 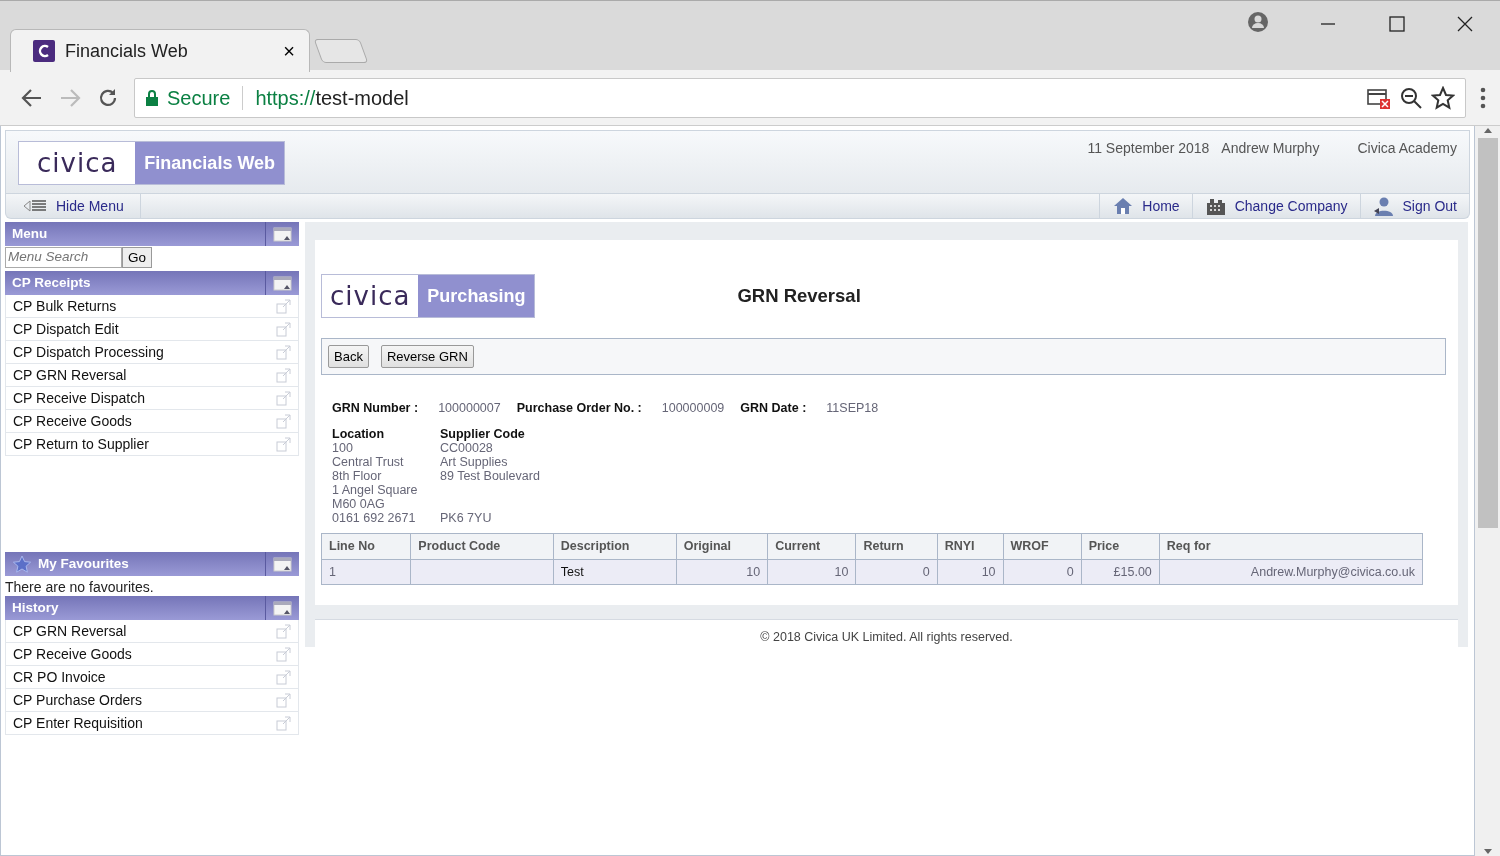 What do you see at coordinates (1383, 206) in the screenshot?
I see `person-icon` at bounding box center [1383, 206].